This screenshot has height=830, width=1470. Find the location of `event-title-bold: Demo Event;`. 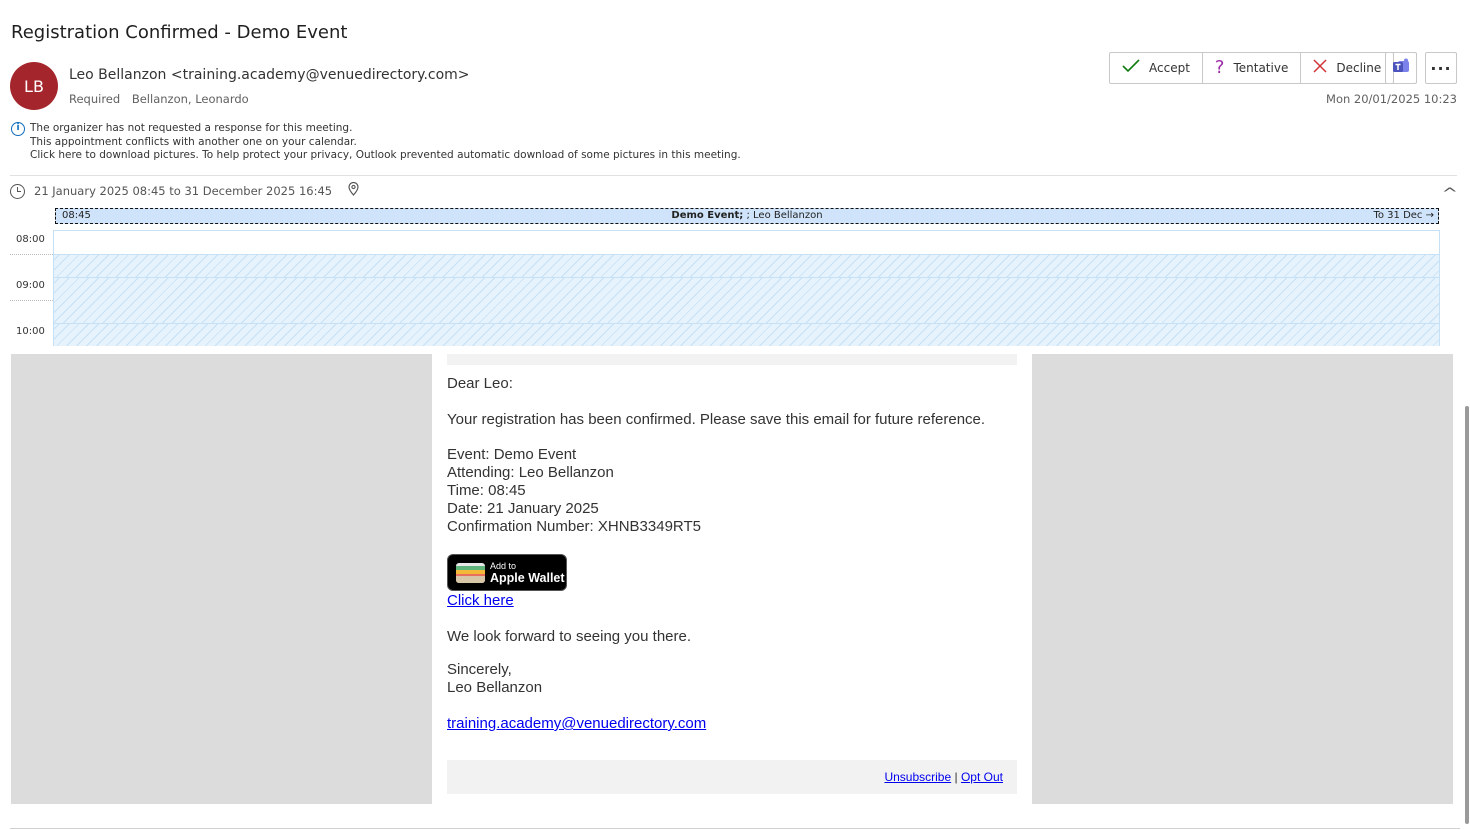

event-title-bold: Demo Event; is located at coordinates (707, 215).